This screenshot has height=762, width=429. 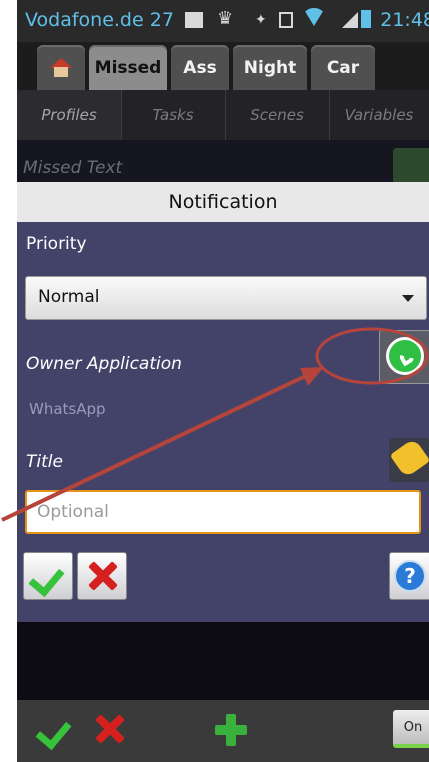 What do you see at coordinates (73, 168) in the screenshot?
I see `background-profile-name: Missed Text` at bounding box center [73, 168].